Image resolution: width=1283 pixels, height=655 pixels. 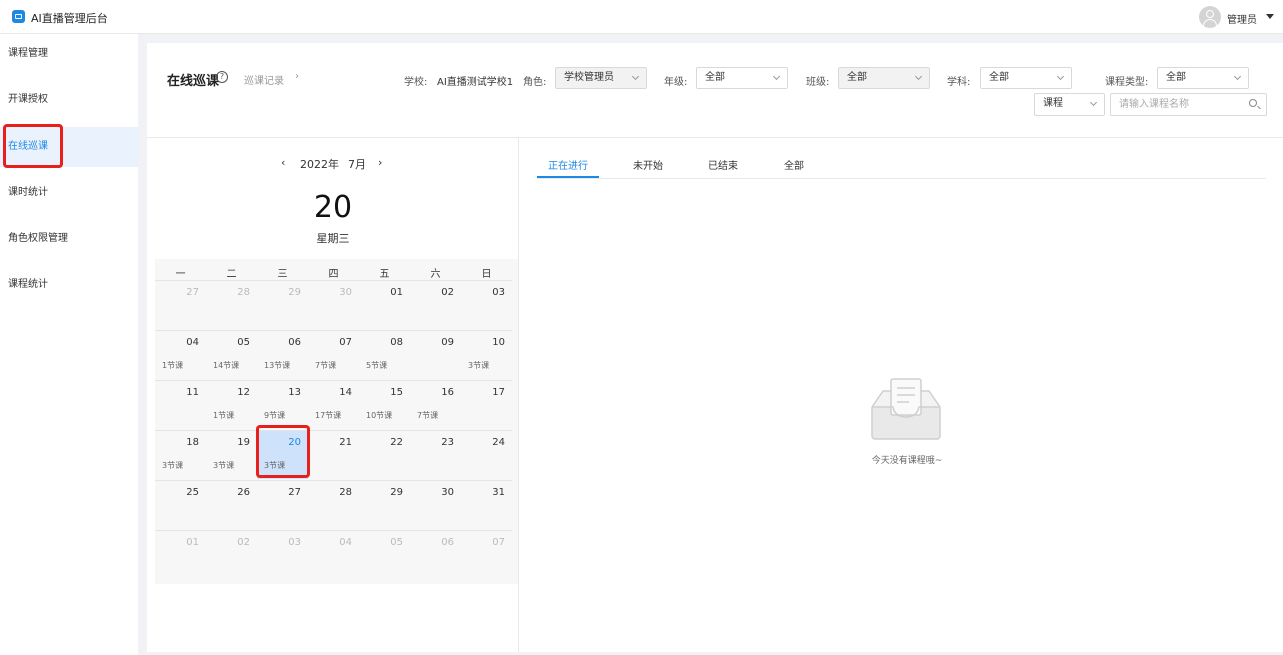 What do you see at coordinates (333, 404) in the screenshot?
I see `calendar-day: 14 17节课` at bounding box center [333, 404].